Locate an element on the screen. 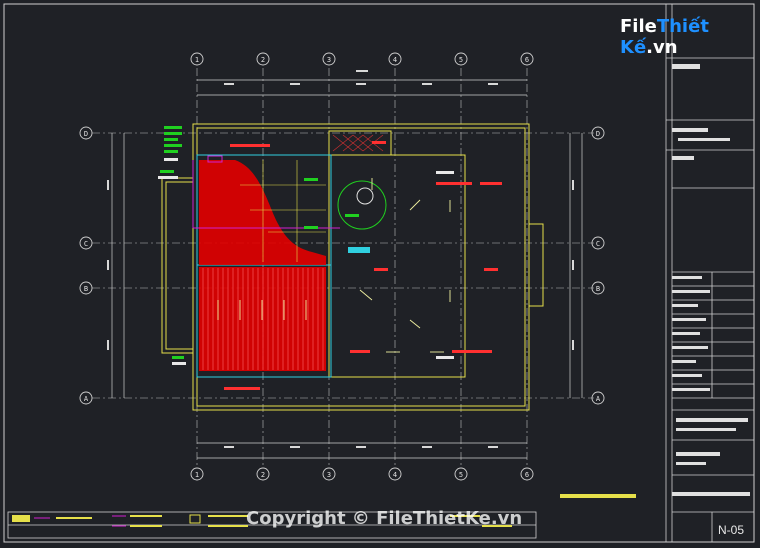 Image resolution: width=760 pixels, height=548 pixels. logo-text-file: File is located at coordinates (638, 26).